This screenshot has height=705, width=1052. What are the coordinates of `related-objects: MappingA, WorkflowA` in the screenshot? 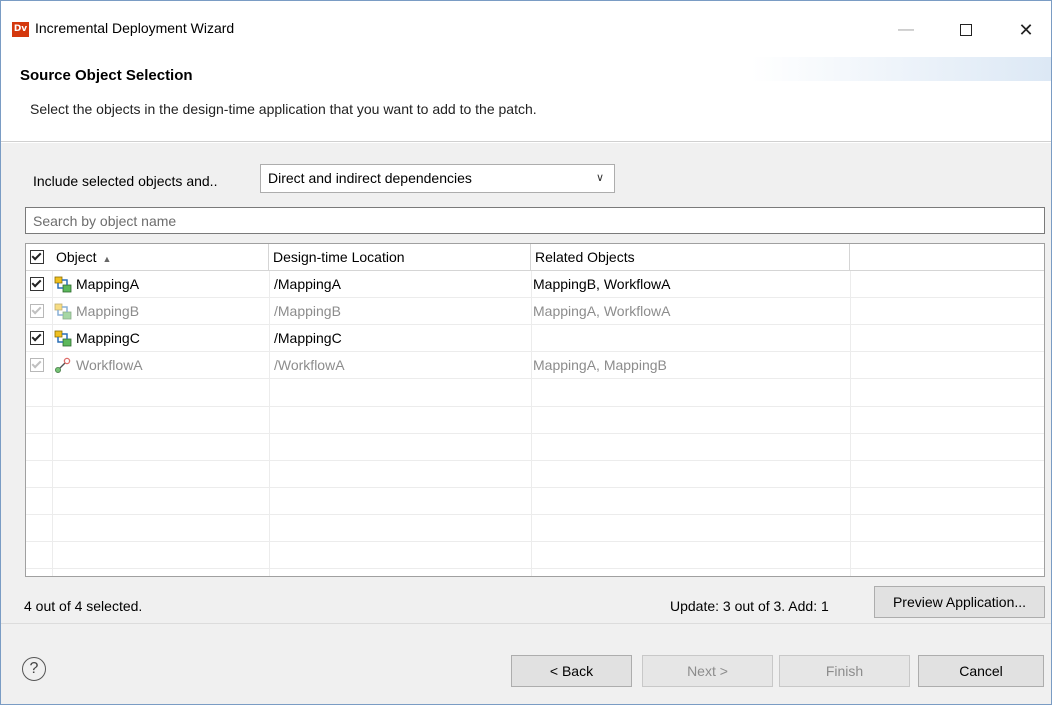 It's located at (602, 311).